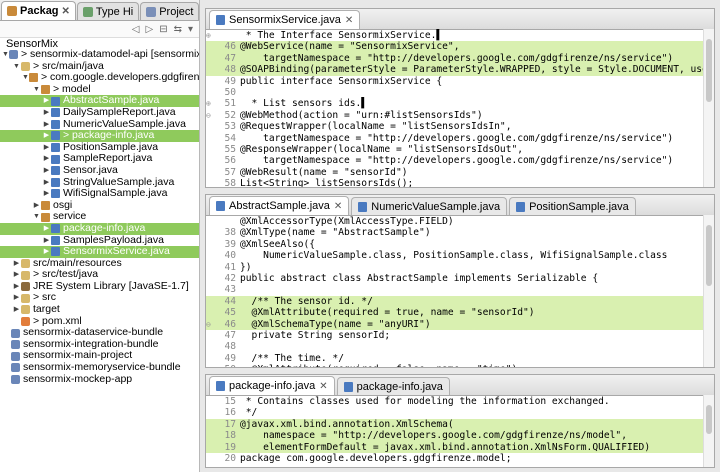 Image resolution: width=720 pixels, height=472 pixels. Describe the element at coordinates (460, 221) in the screenshot. I see `code-line: @XmlAccessorType(XmlAccessType.FIELD)` at that location.